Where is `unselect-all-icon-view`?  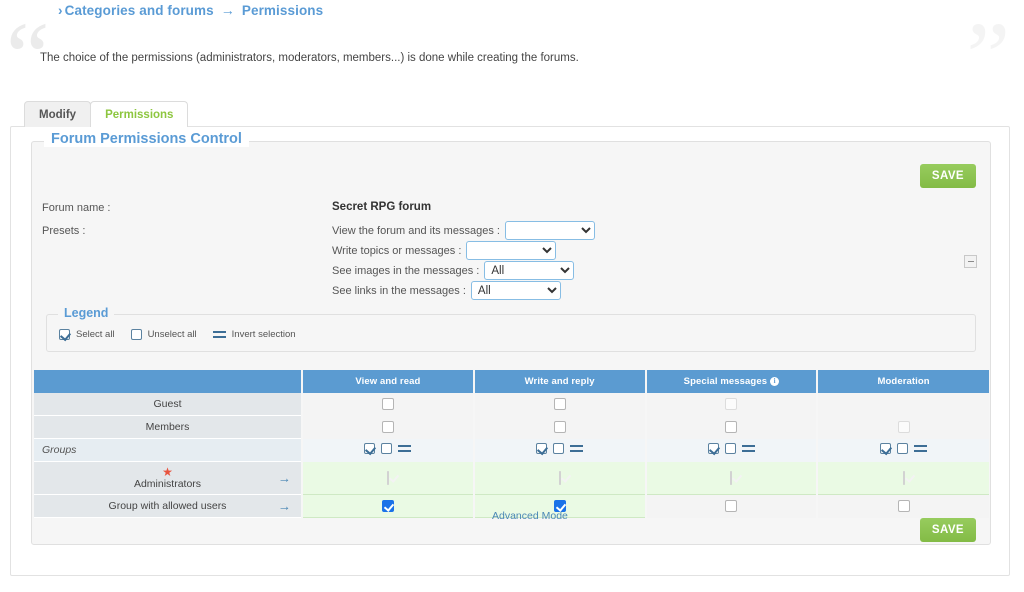 unselect-all-icon-view is located at coordinates (387, 448).